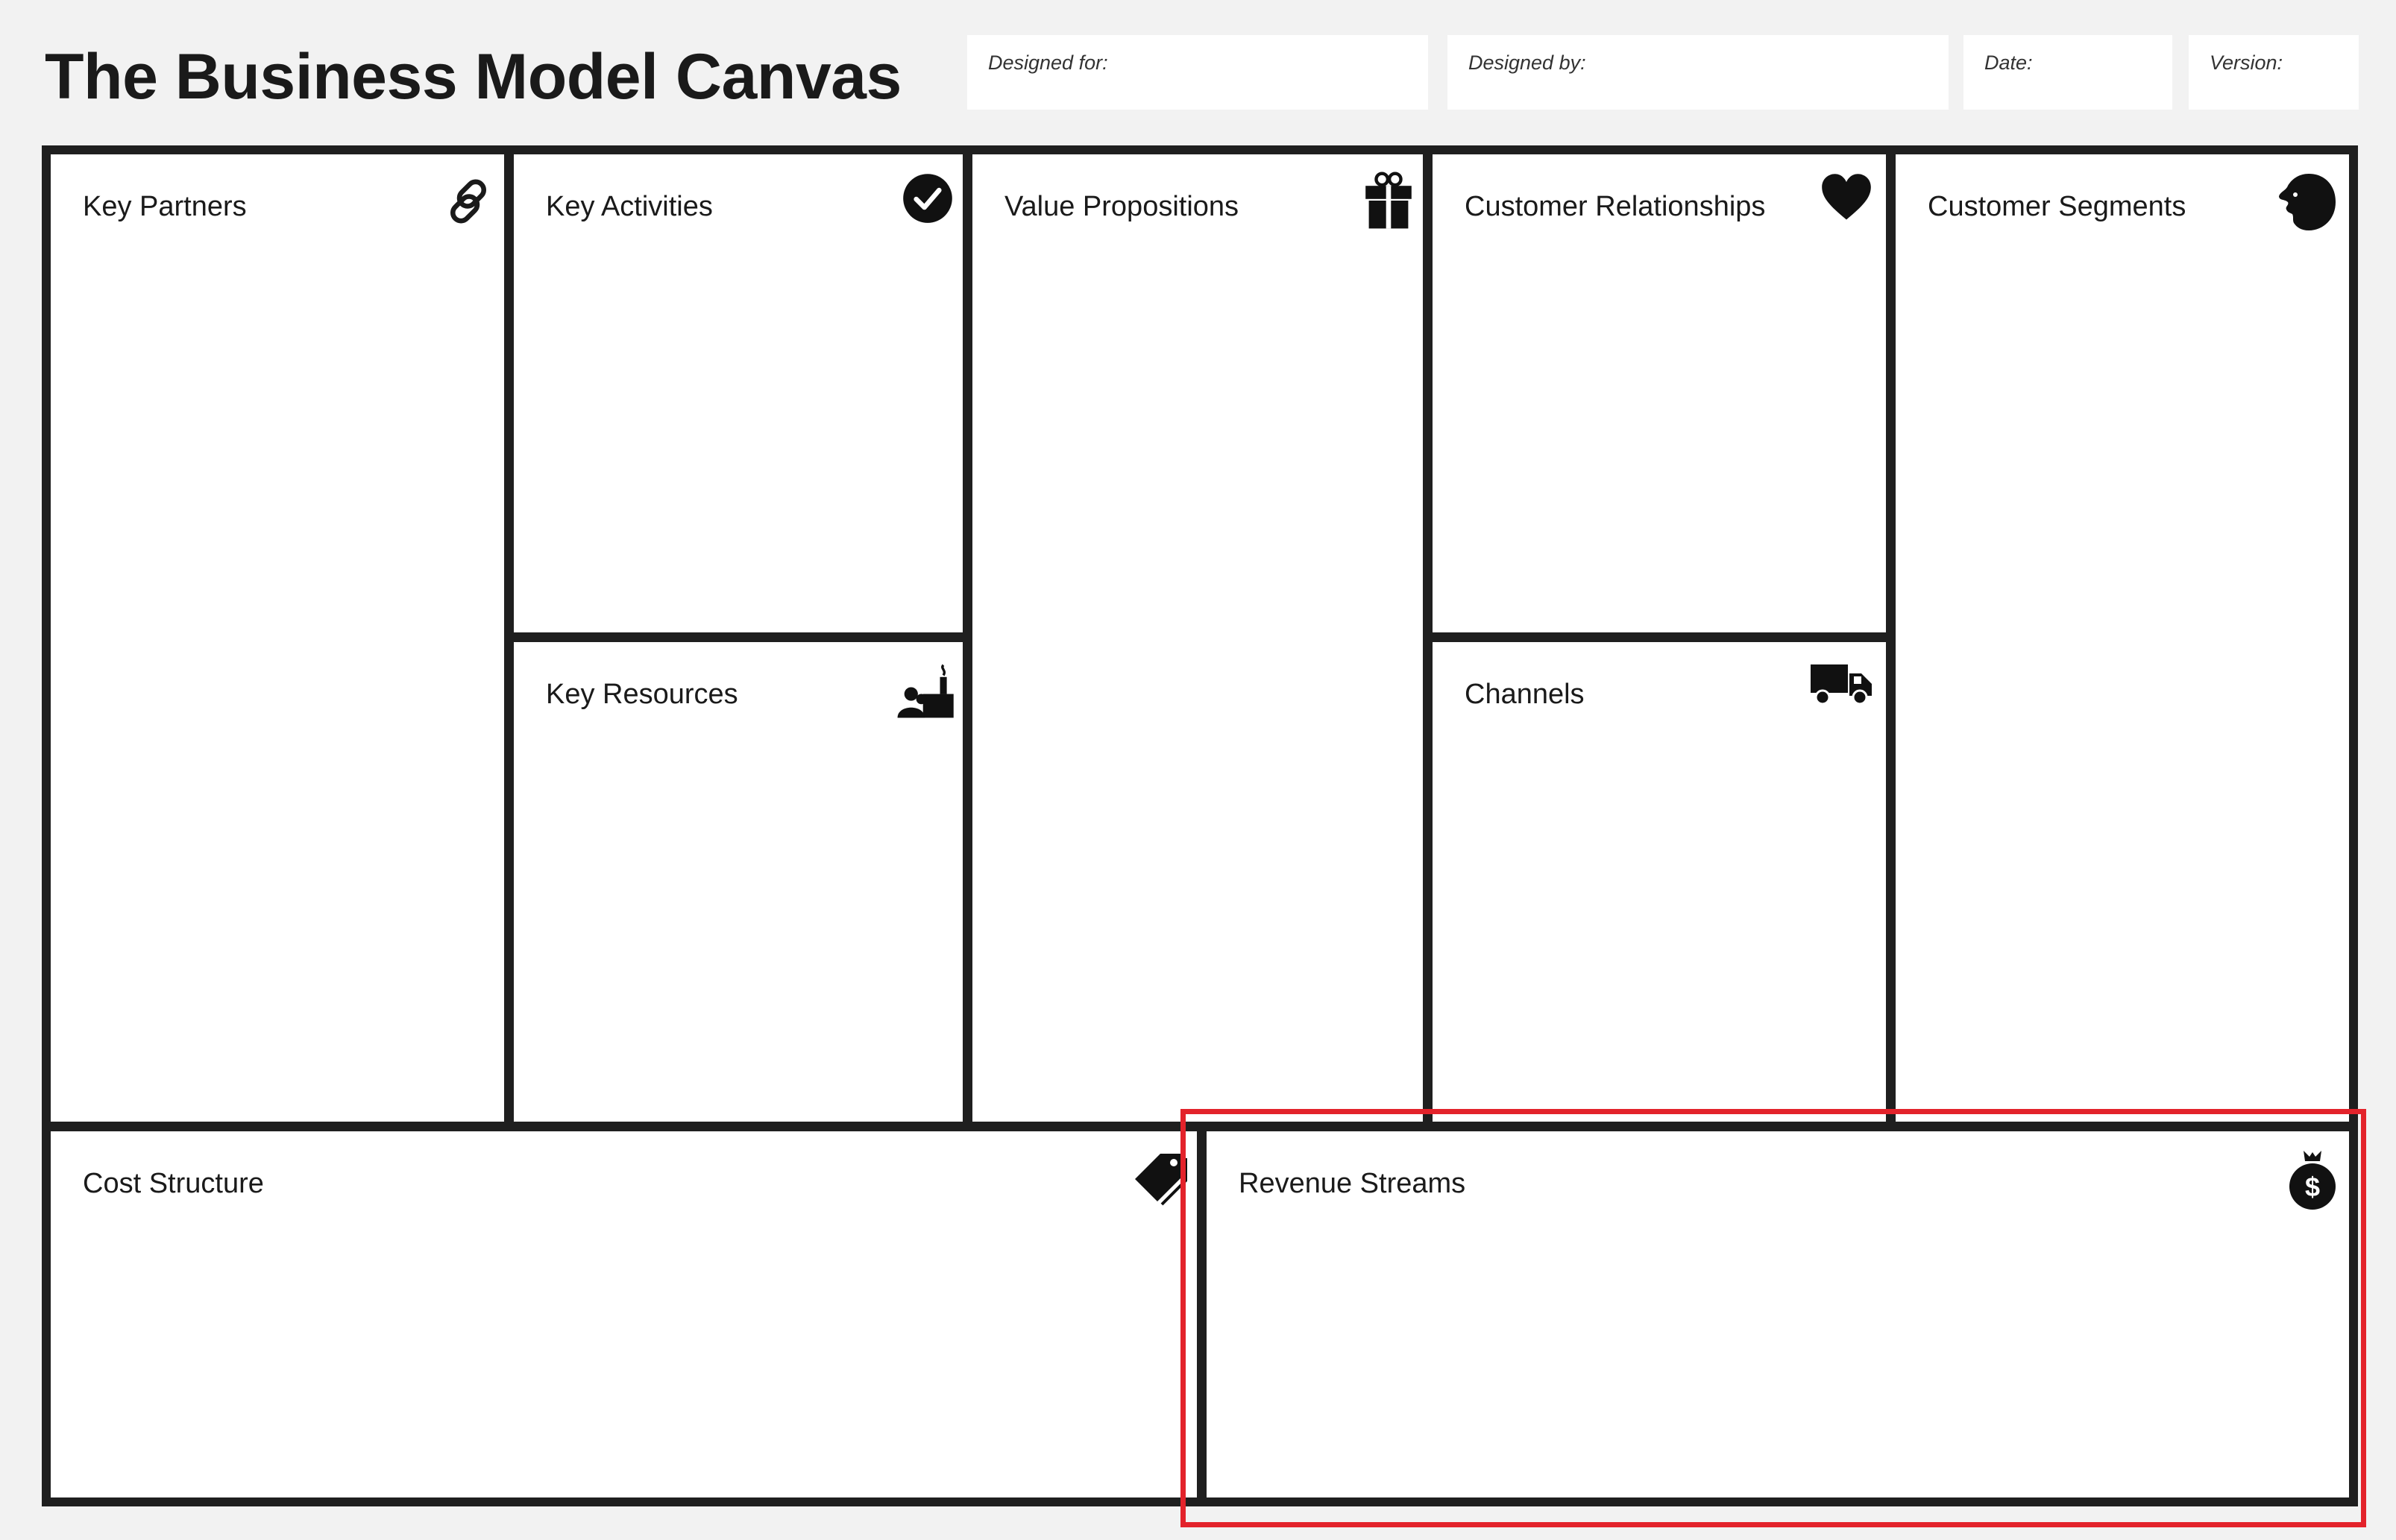 This screenshot has height=1540, width=2396. What do you see at coordinates (277, 638) in the screenshot?
I see `block-key-partners: Key Partners` at bounding box center [277, 638].